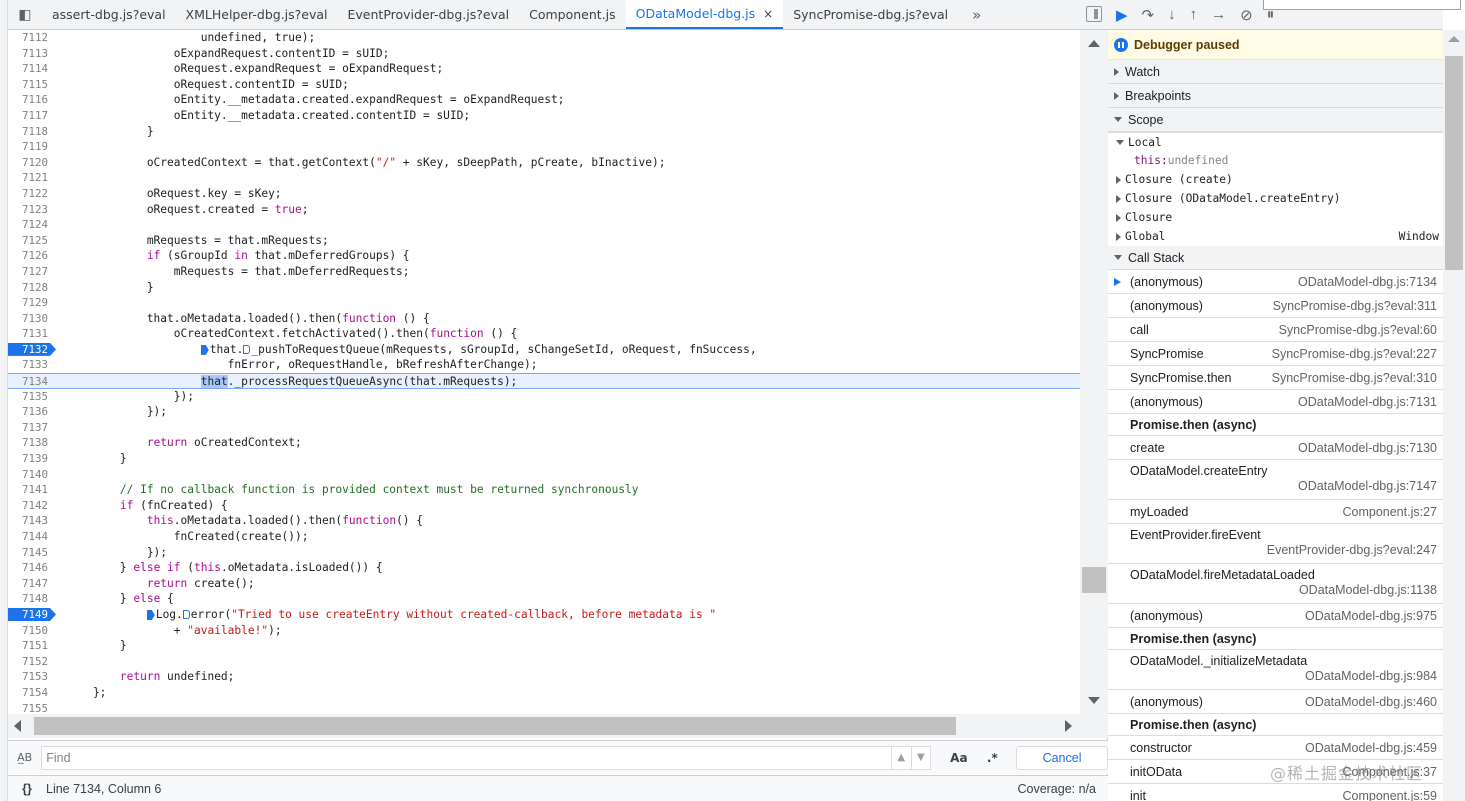 This screenshot has width=1465, height=801. I want to click on line-number: 7128, so click(31, 288).